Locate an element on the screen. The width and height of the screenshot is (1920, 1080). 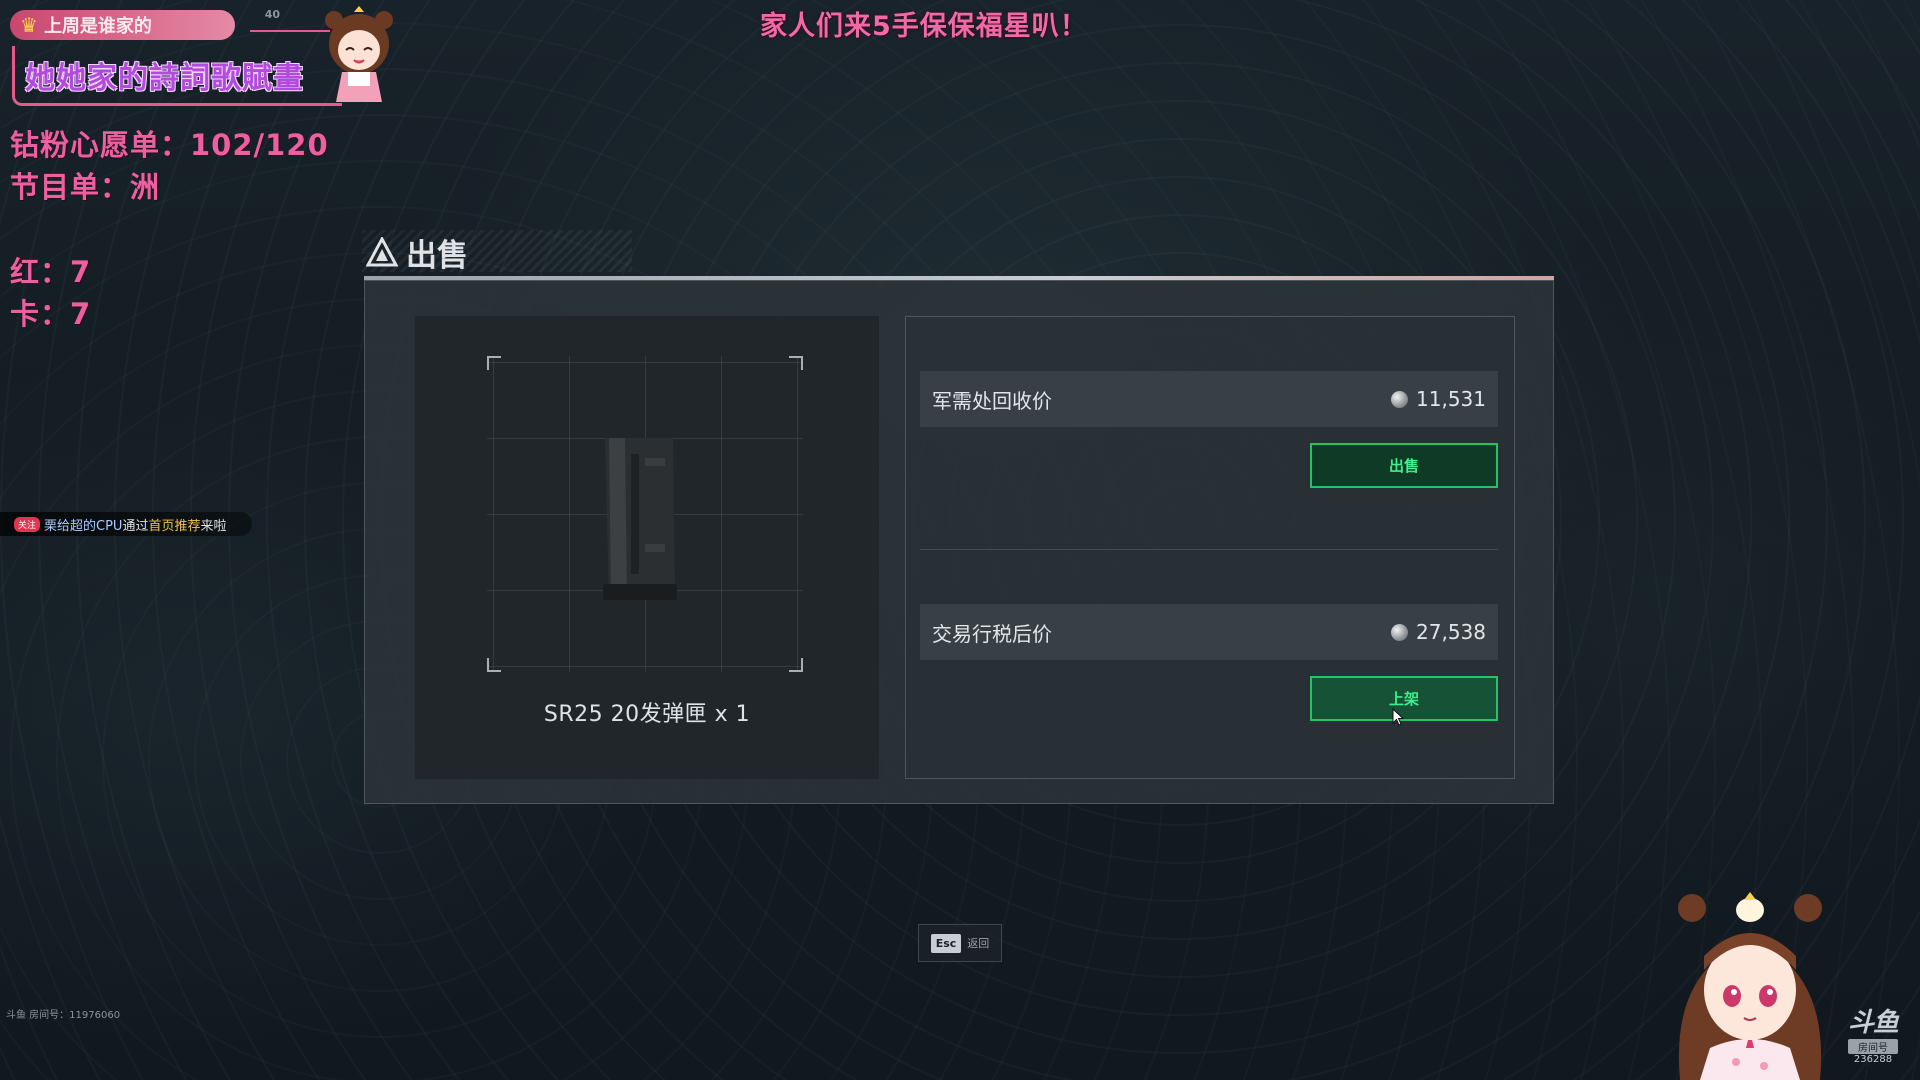
sell-button: 出售 is located at coordinates (1404, 465).